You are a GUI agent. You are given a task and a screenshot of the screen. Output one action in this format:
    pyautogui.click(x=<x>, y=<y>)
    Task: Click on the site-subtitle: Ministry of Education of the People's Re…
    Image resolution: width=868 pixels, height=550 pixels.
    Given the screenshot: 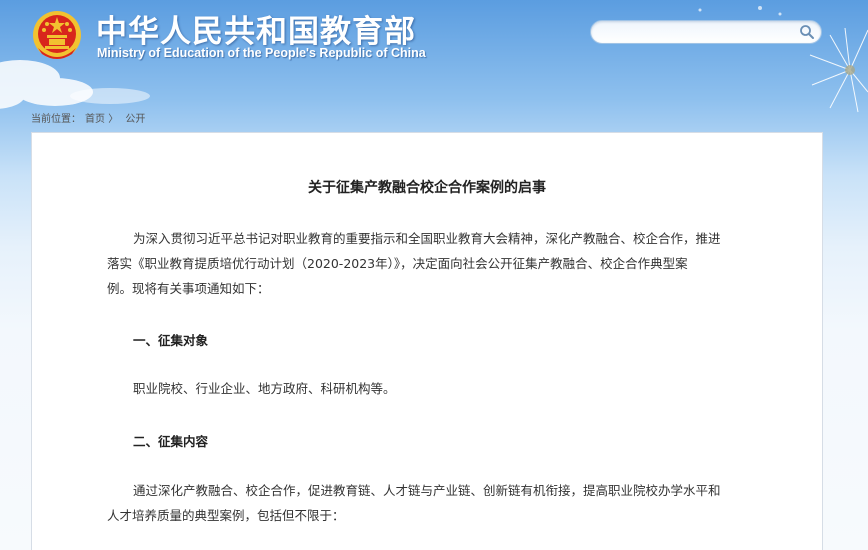 What is the action you would take?
    pyautogui.click(x=261, y=53)
    